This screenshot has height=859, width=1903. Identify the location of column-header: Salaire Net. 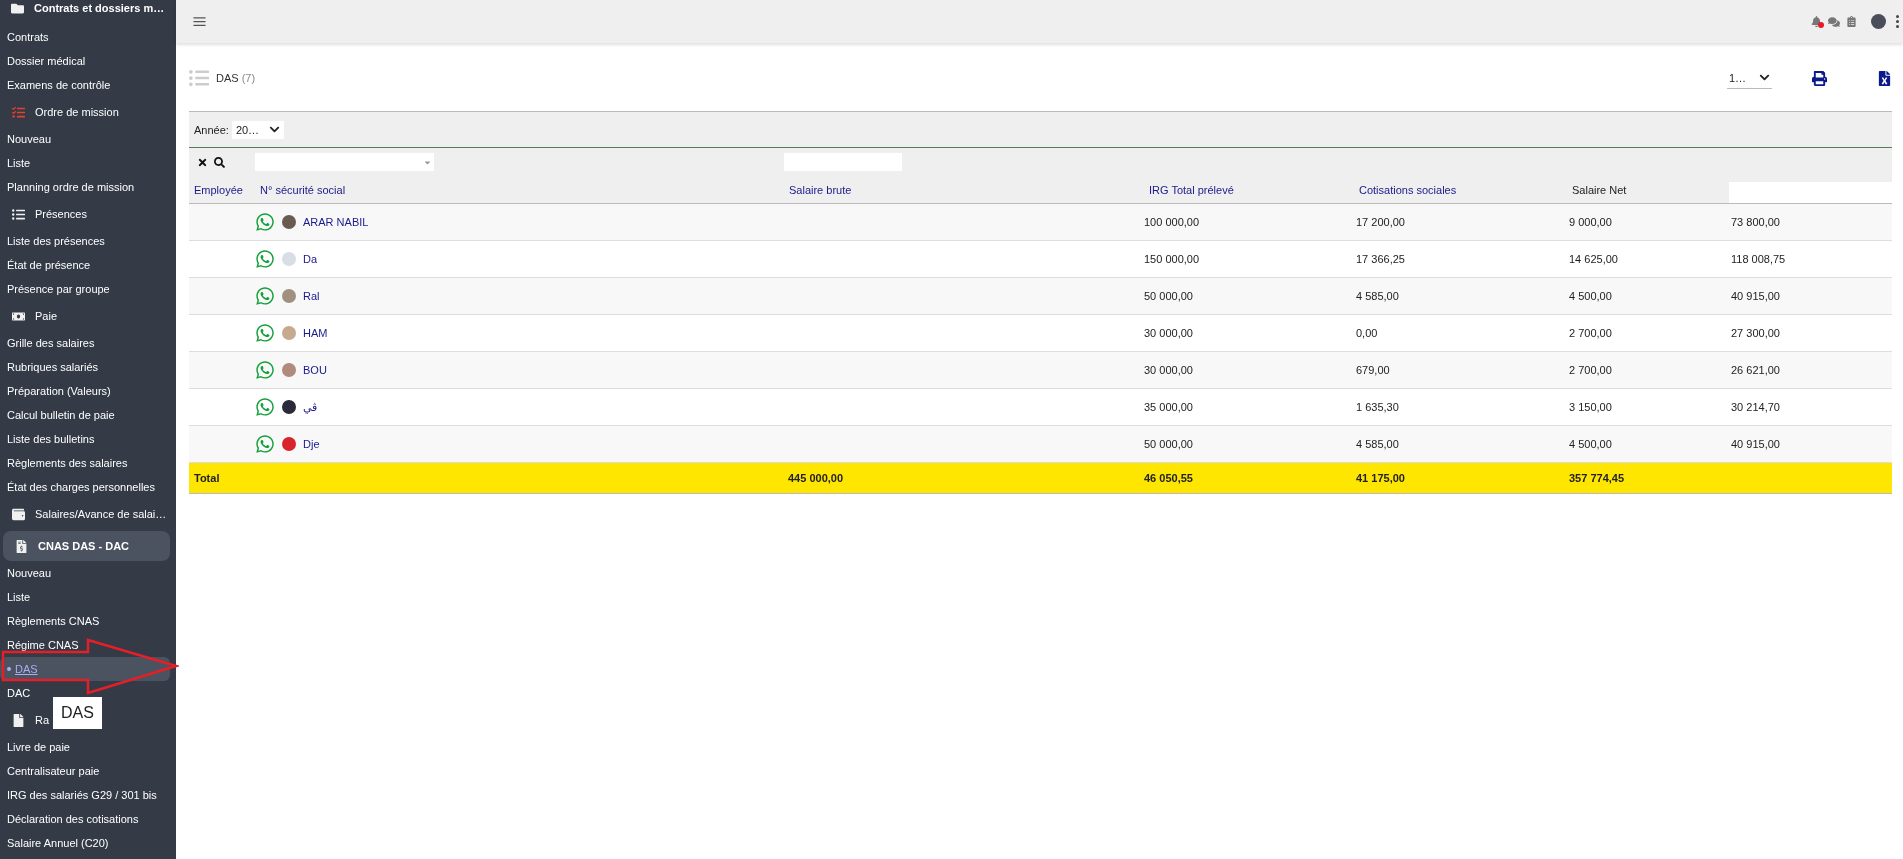
(1648, 193).